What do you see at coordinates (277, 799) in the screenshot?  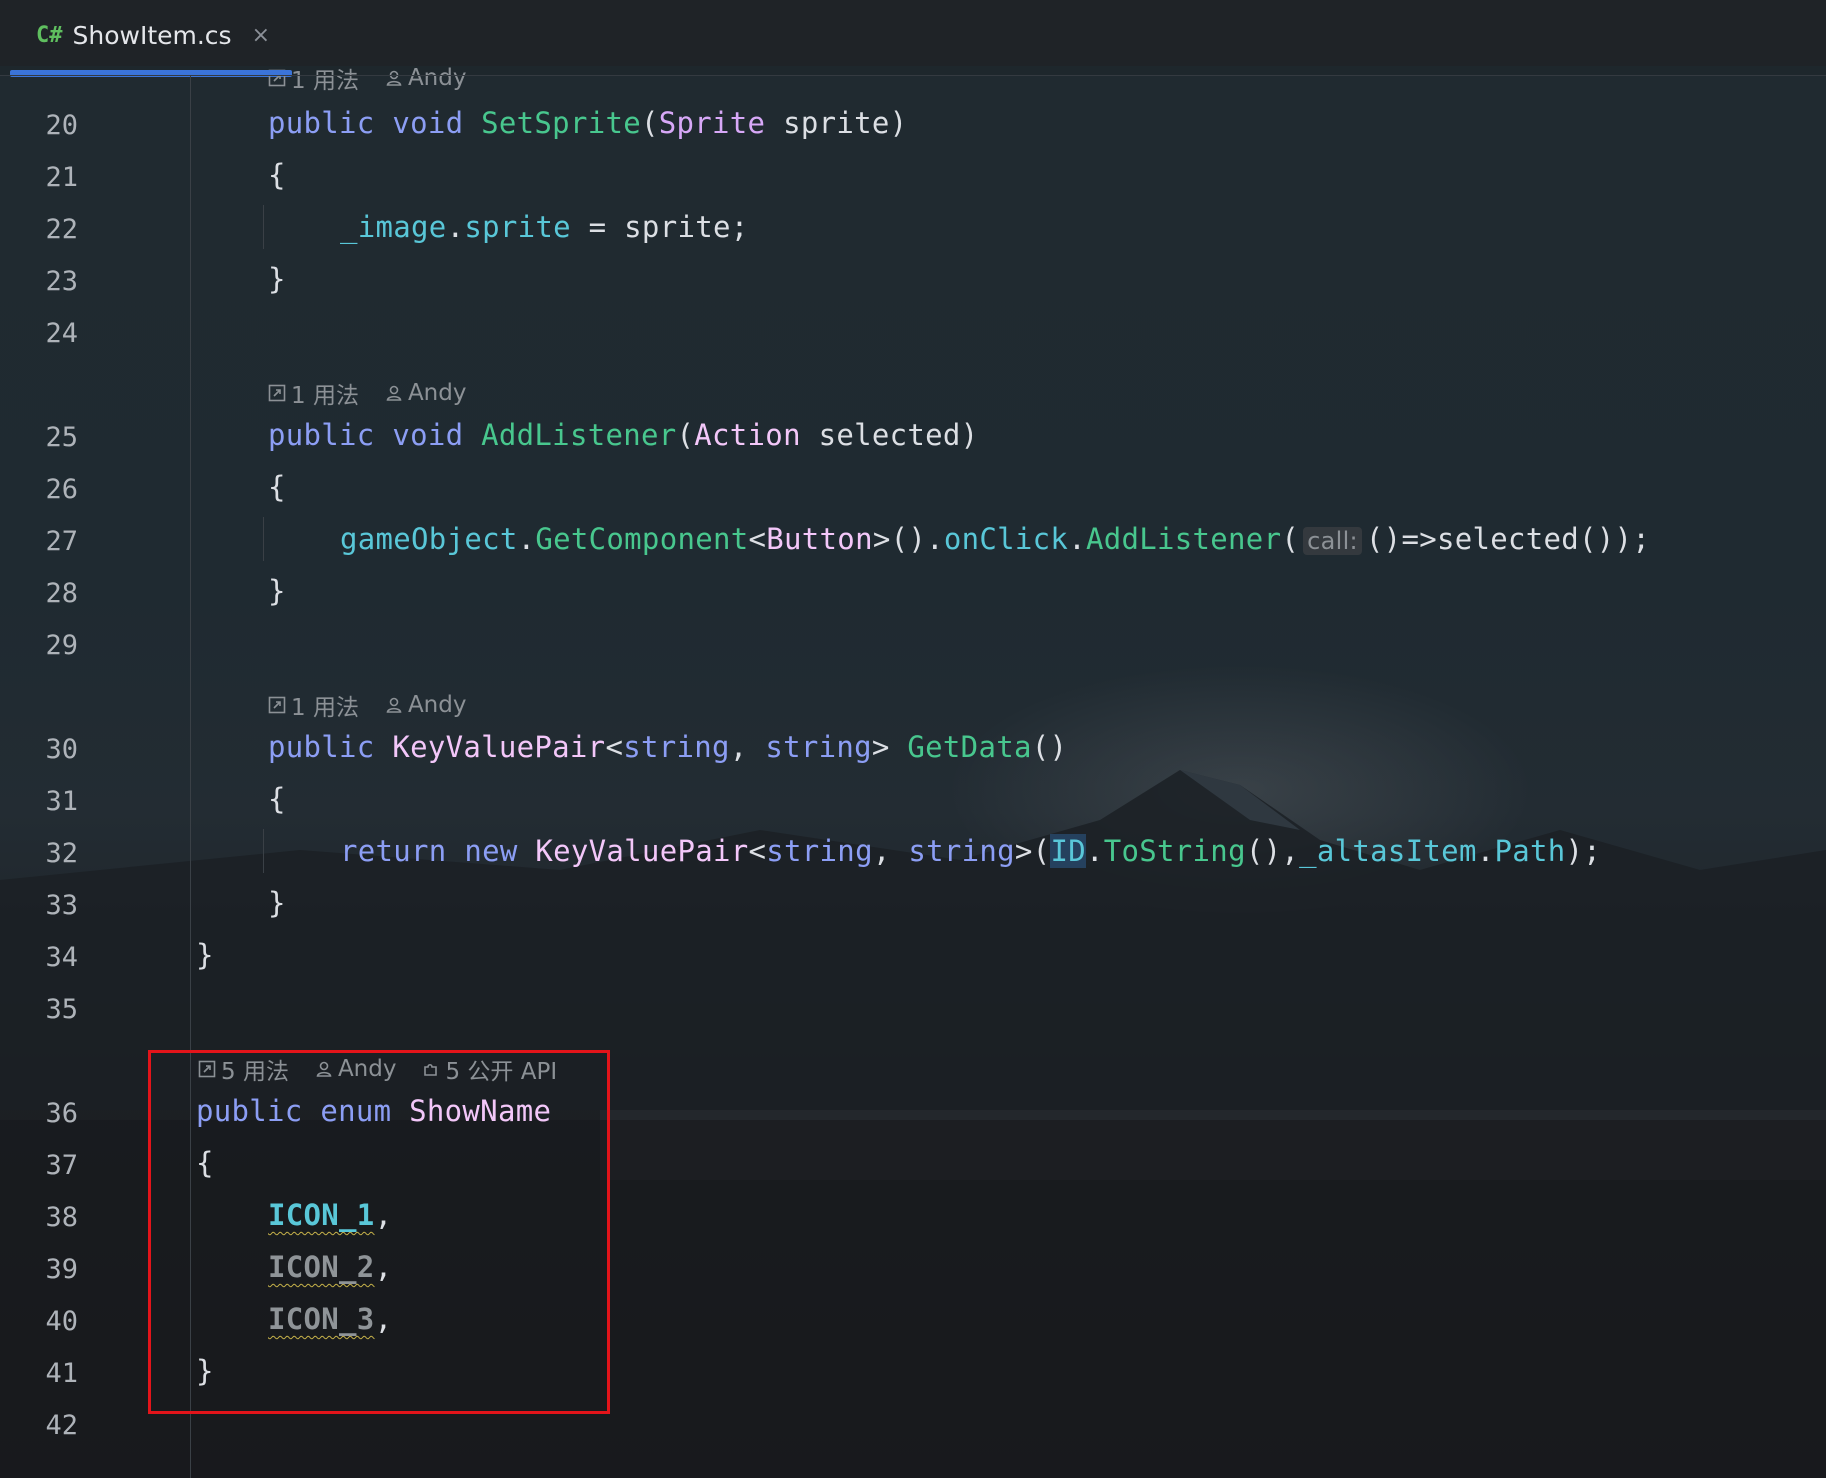 I see `code-line-31: {` at bounding box center [277, 799].